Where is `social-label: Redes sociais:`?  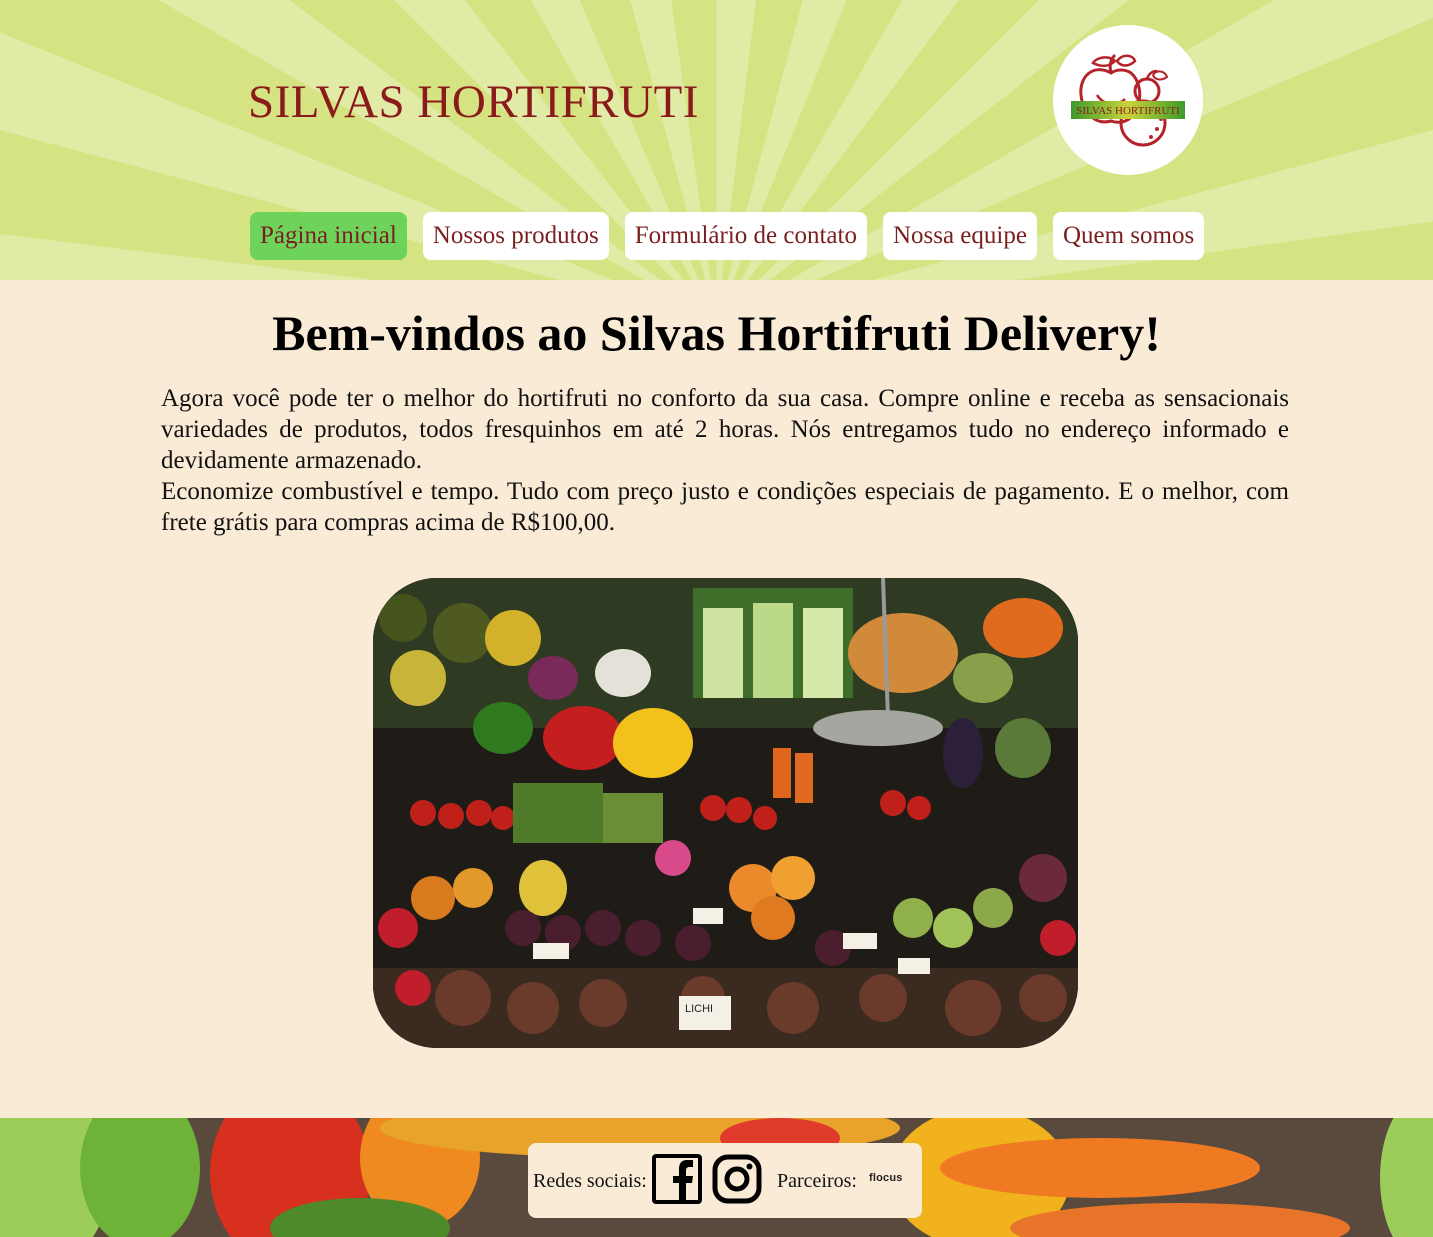 social-label: Redes sociais: is located at coordinates (590, 1181).